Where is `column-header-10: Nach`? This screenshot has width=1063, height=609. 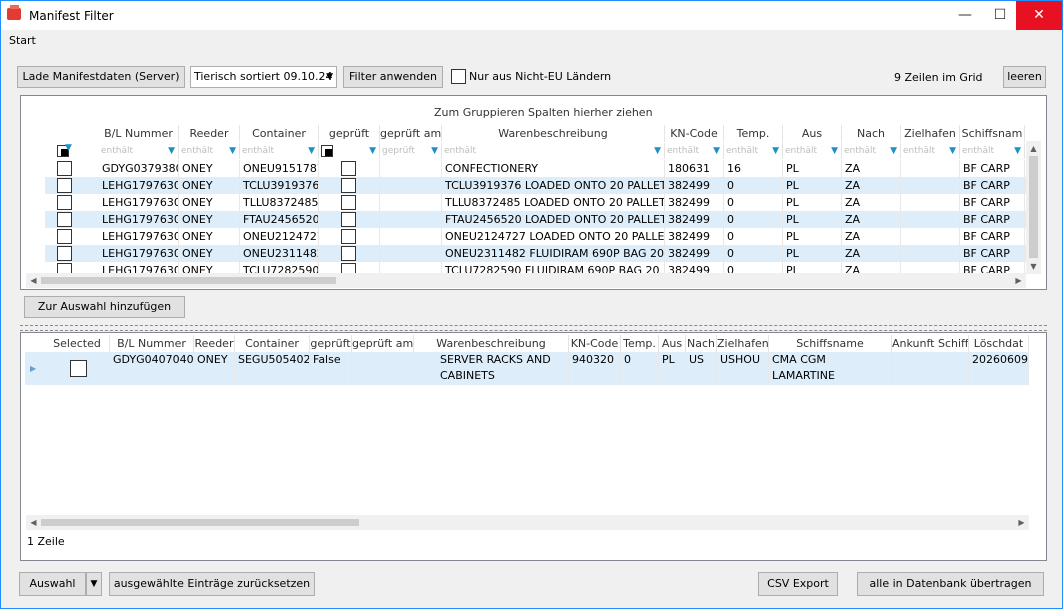 column-header-10: Nach is located at coordinates (701, 343).